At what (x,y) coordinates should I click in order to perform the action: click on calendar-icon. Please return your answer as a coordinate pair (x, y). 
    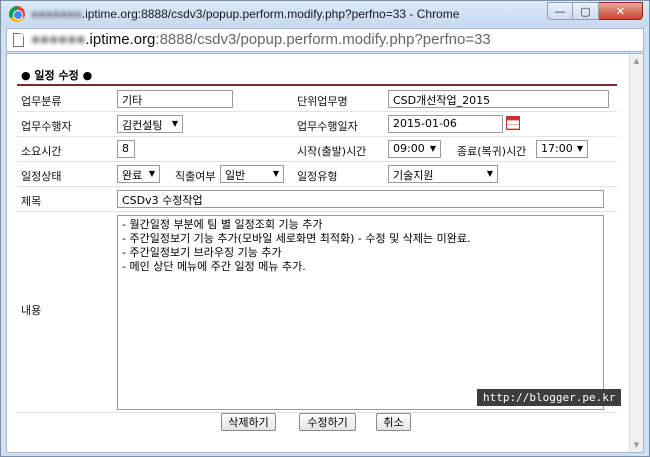
    Looking at the image, I should click on (513, 123).